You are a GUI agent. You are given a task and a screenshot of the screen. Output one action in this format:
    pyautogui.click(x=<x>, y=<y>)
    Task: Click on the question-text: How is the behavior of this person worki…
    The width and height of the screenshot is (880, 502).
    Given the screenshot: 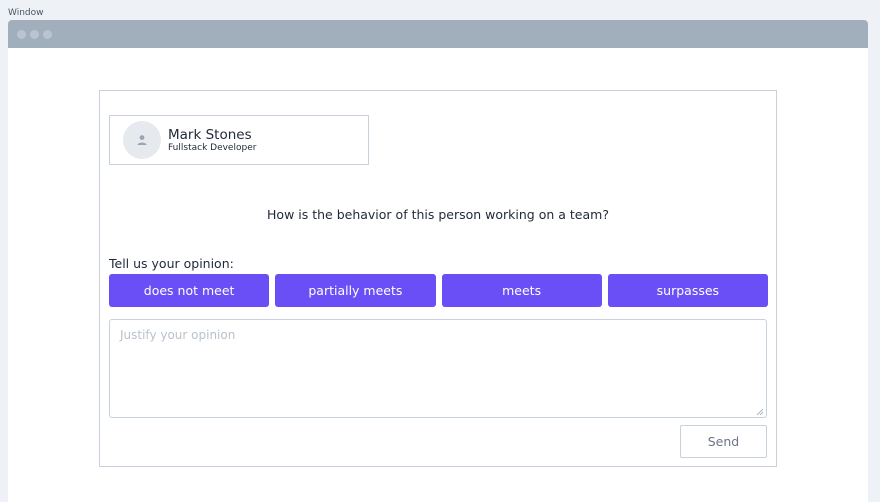 What is the action you would take?
    pyautogui.click(x=438, y=214)
    